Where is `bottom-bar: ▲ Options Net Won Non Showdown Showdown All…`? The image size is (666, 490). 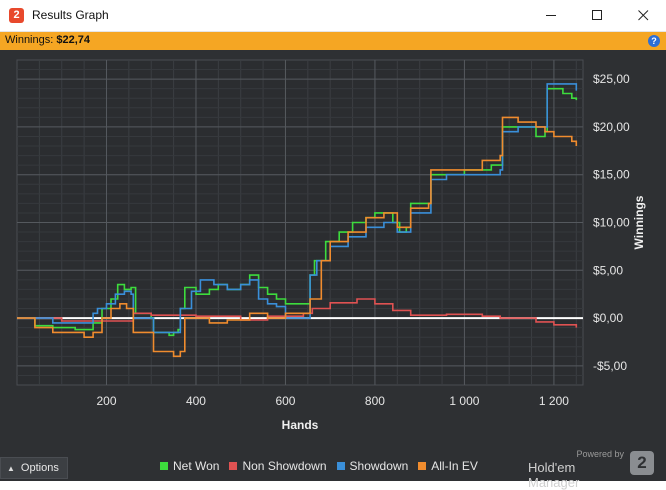
bottom-bar: ▲ Options Net Won Non Showdown Showdown All… is located at coordinates (333, 469).